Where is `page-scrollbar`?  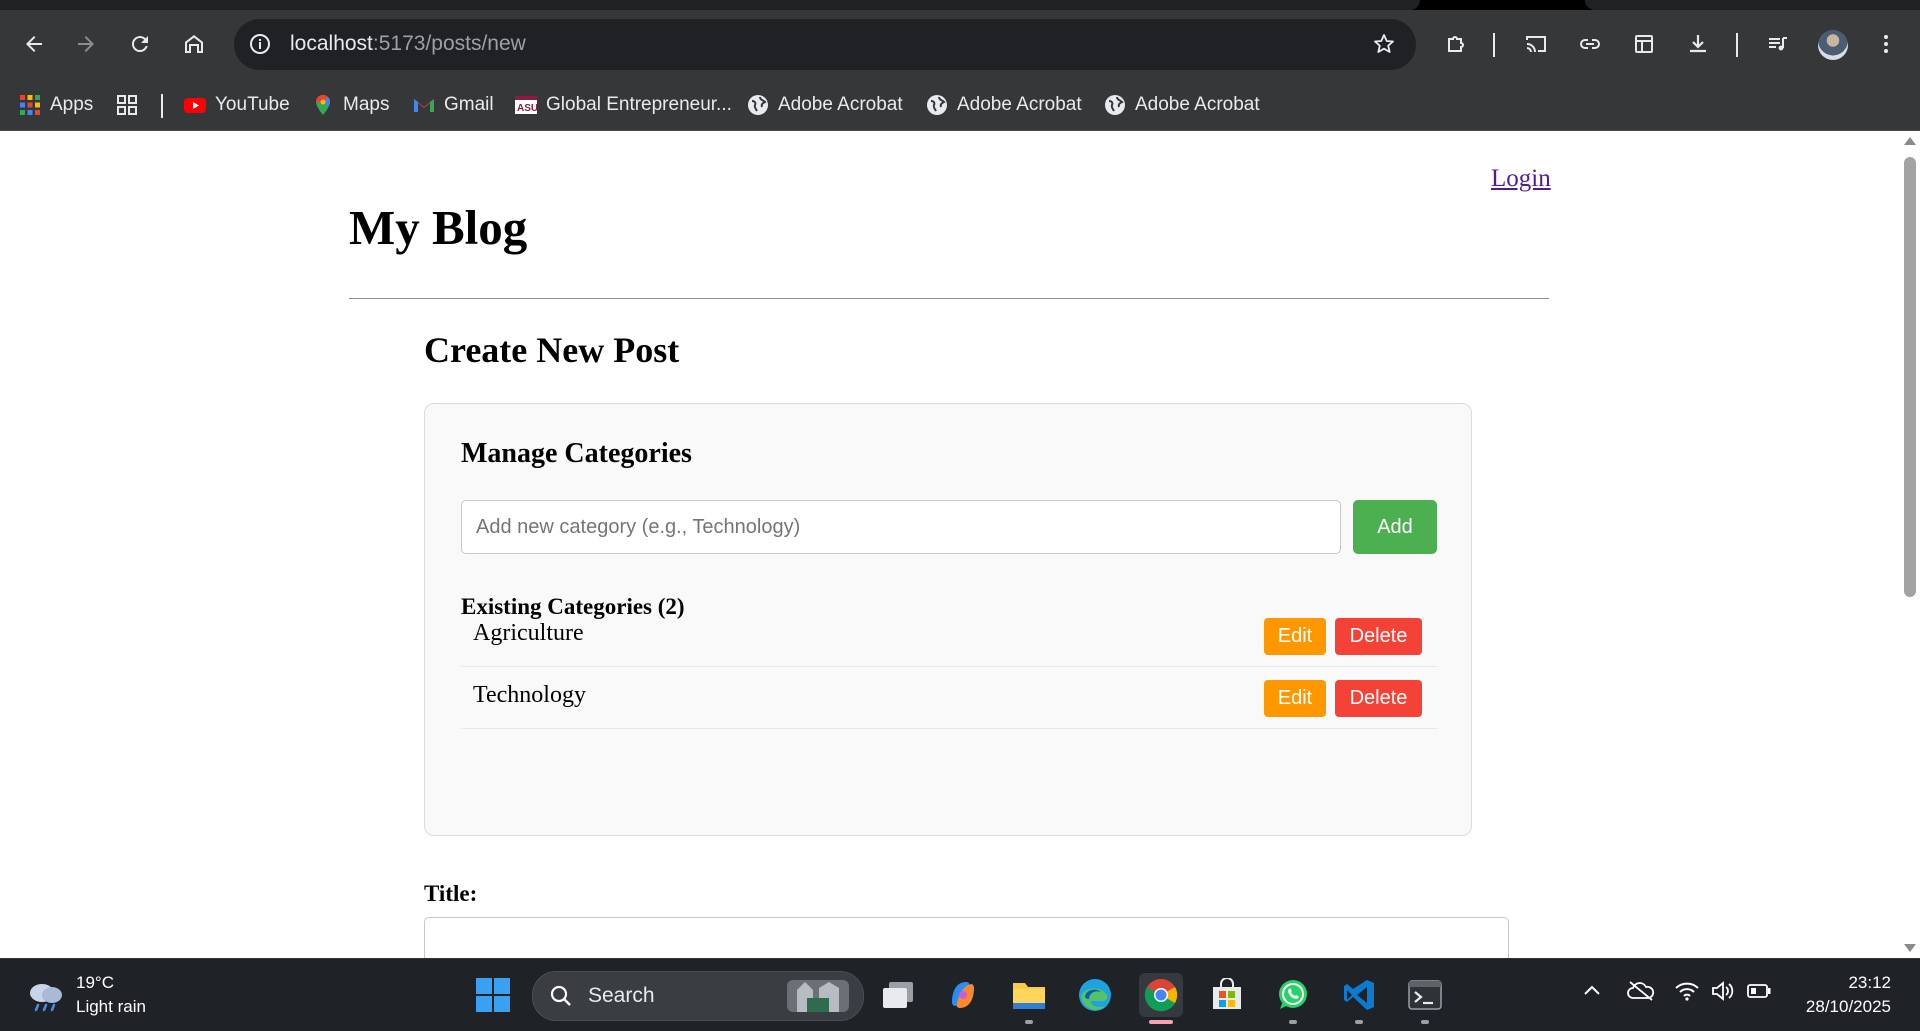
page-scrollbar is located at coordinates (1910, 544).